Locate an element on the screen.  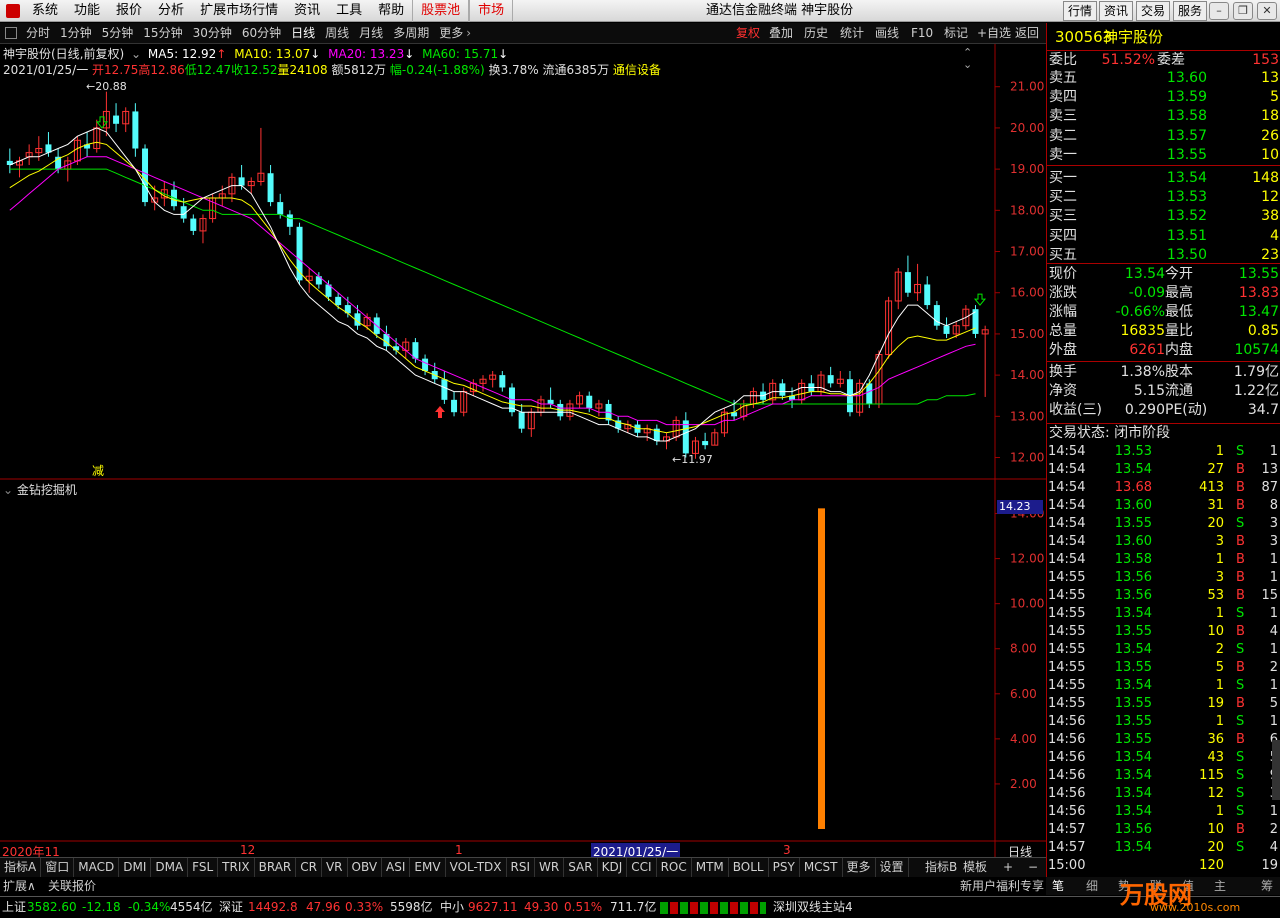
panel-divider is located at coordinates (1163, 165).